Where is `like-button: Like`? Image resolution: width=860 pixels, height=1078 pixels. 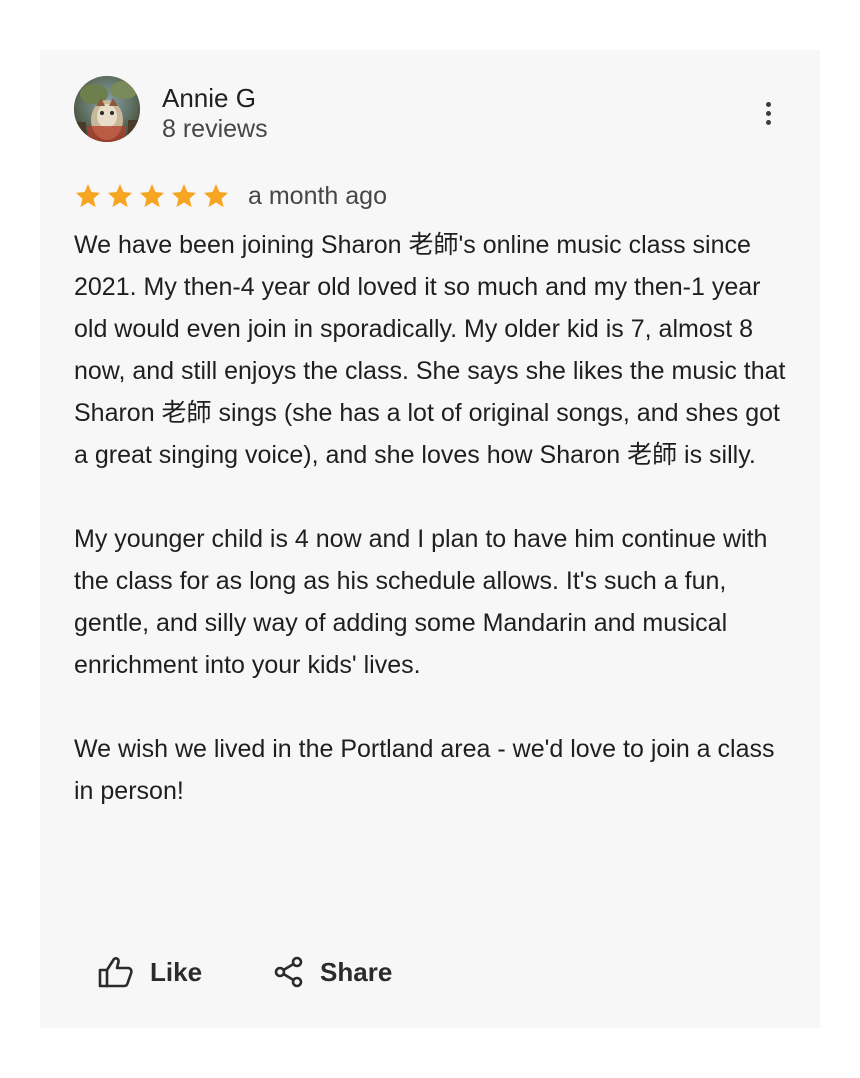
like-button: Like is located at coordinates (150, 972).